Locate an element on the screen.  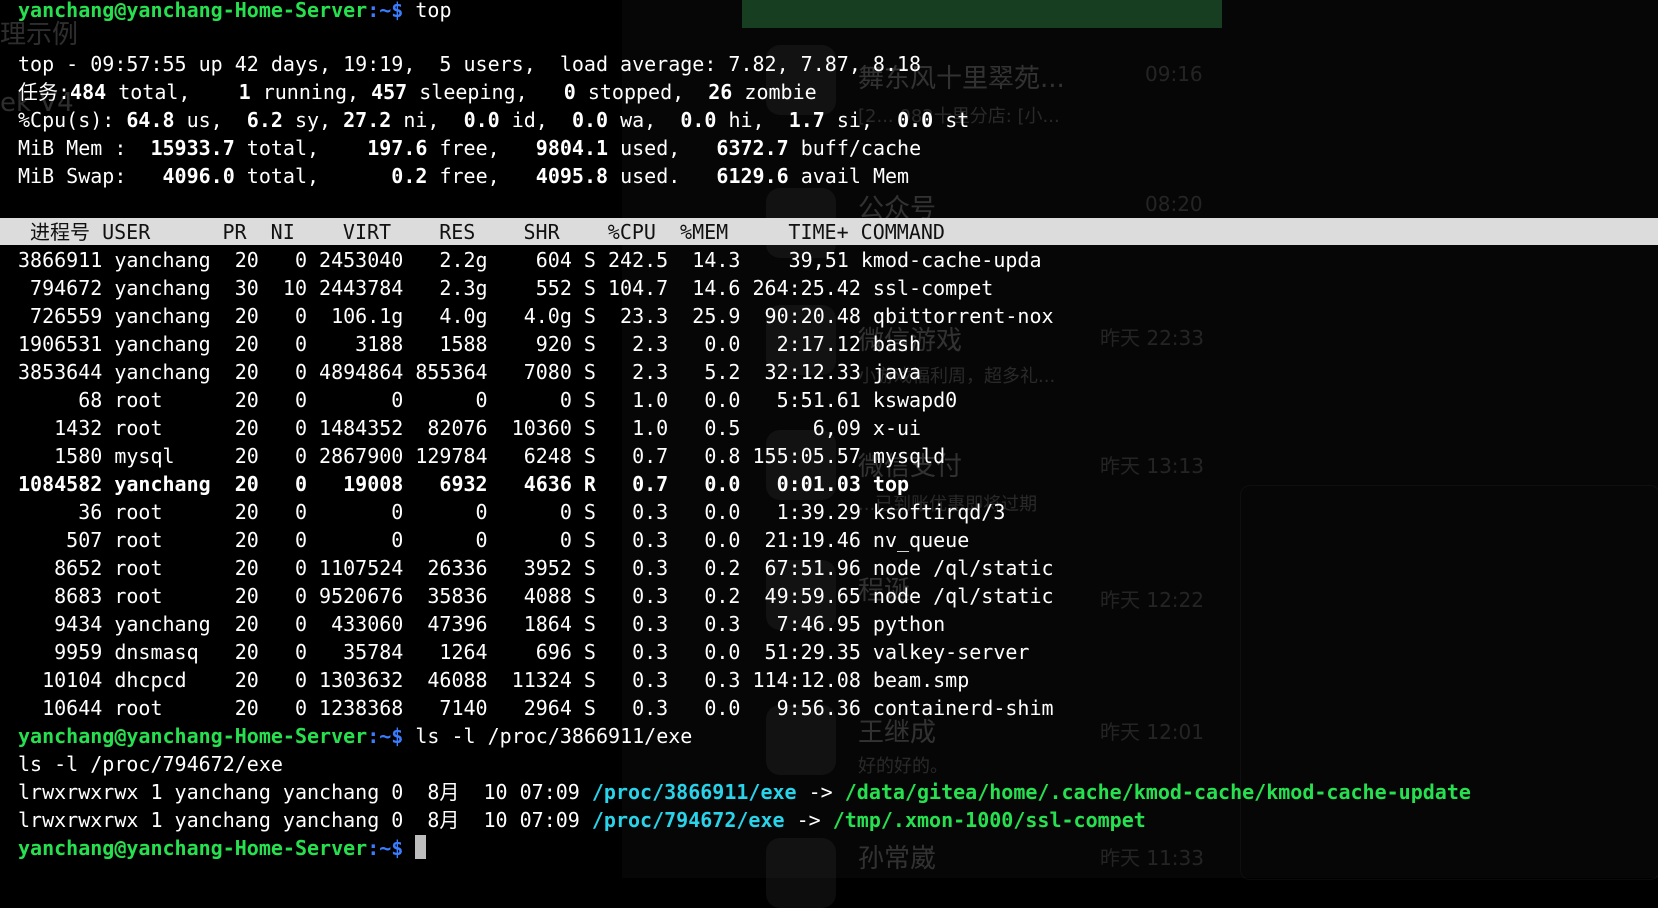
shell-prompt-line: yanchang@yanchang-Home-Server:~$ is located at coordinates (222, 848).